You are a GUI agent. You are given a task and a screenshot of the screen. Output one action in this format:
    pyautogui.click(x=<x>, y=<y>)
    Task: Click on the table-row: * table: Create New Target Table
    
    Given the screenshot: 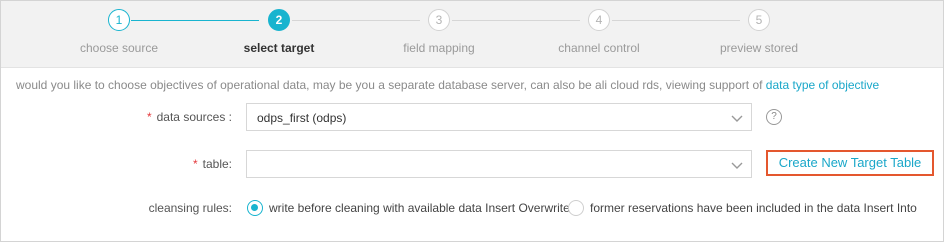 What is the action you would take?
    pyautogui.click(x=471, y=164)
    